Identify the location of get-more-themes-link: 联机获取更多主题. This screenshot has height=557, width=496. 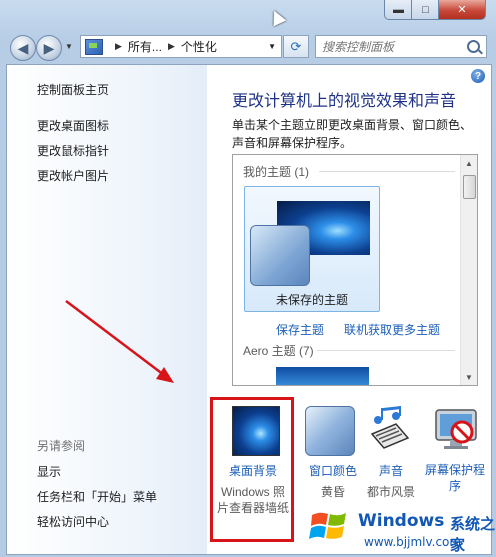
(392, 329).